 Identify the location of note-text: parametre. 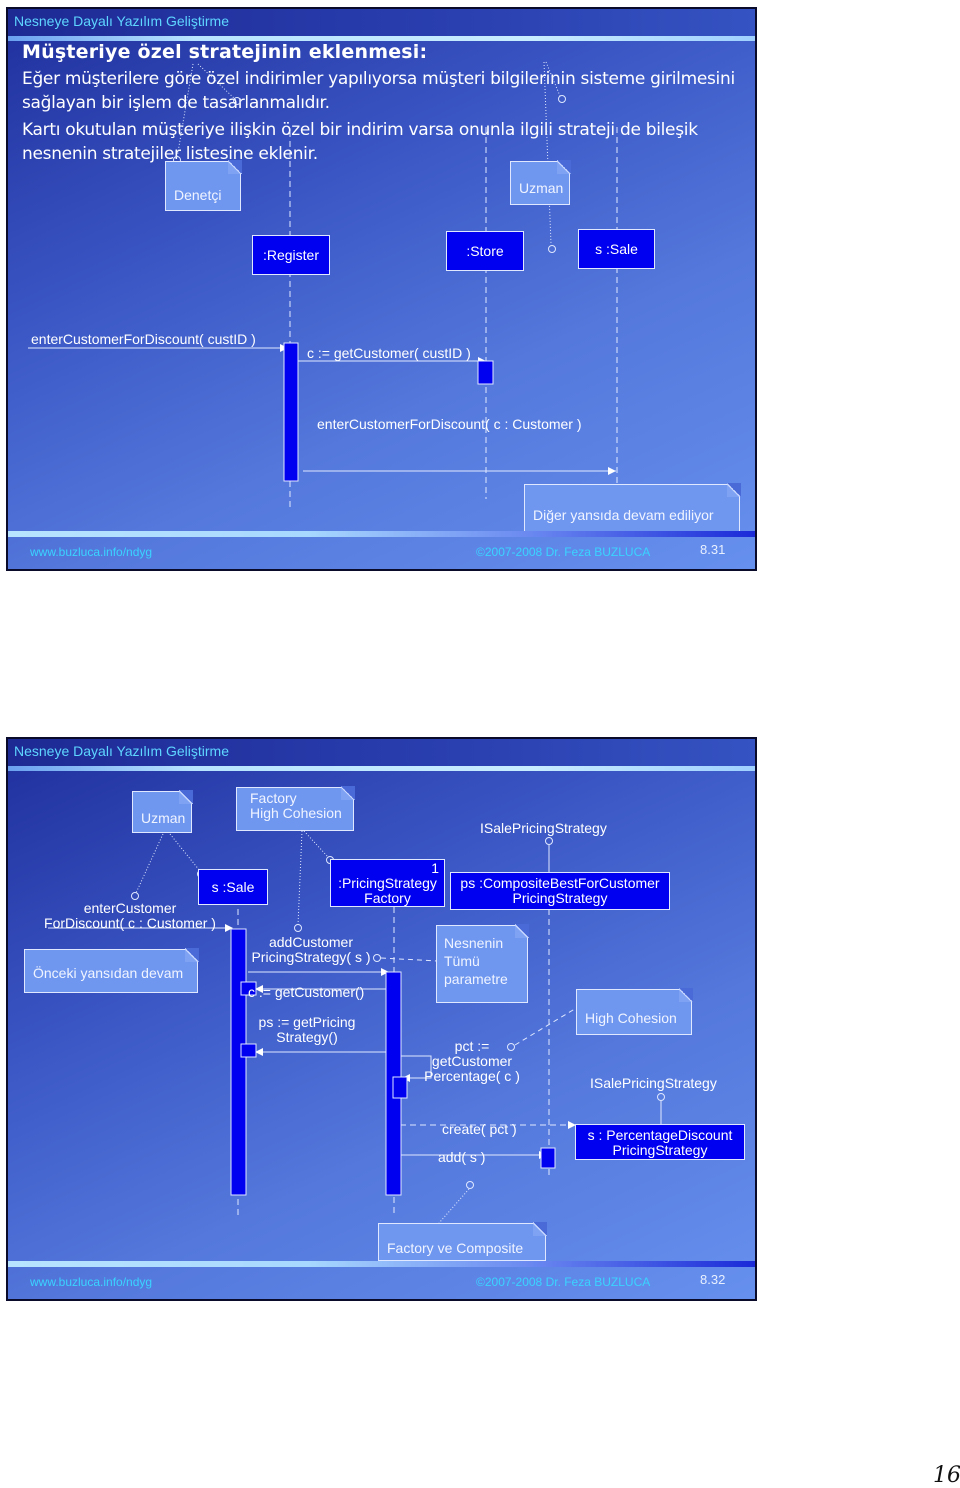
(476, 979).